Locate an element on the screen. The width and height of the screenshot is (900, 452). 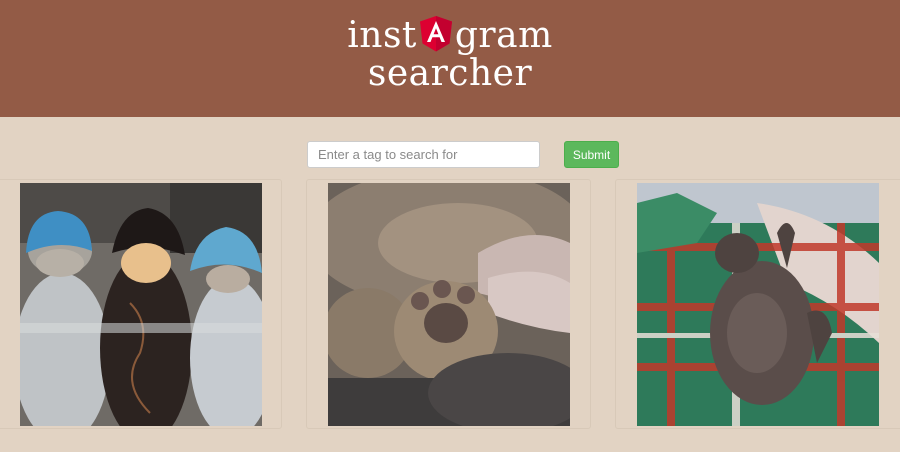
app-title: inst gram is located at coordinates (450, 35).